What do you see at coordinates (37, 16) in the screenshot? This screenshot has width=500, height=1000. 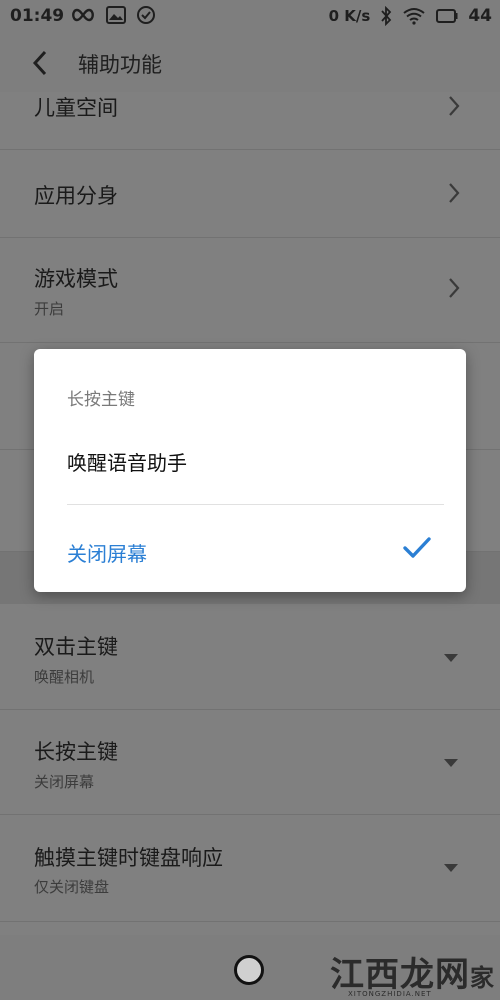 I see `status-time: 01:49` at bounding box center [37, 16].